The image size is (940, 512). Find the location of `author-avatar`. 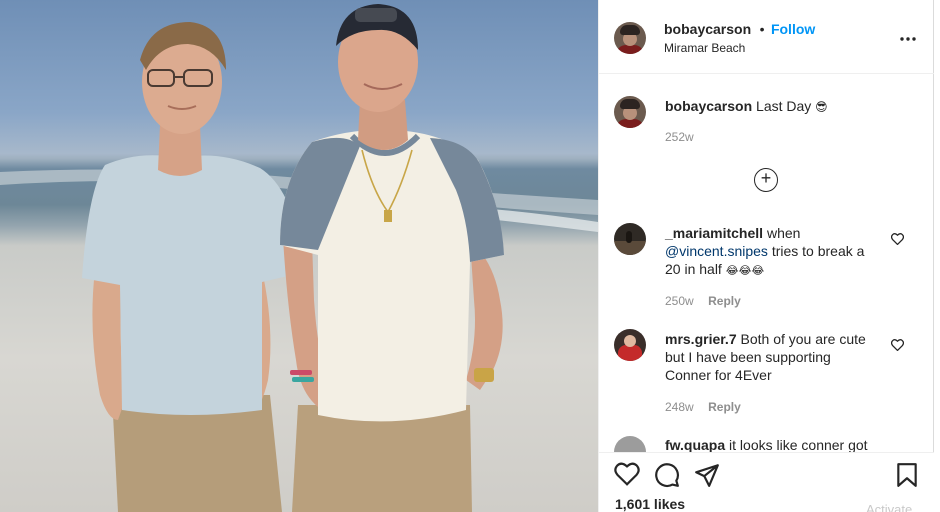

author-avatar is located at coordinates (630, 38).